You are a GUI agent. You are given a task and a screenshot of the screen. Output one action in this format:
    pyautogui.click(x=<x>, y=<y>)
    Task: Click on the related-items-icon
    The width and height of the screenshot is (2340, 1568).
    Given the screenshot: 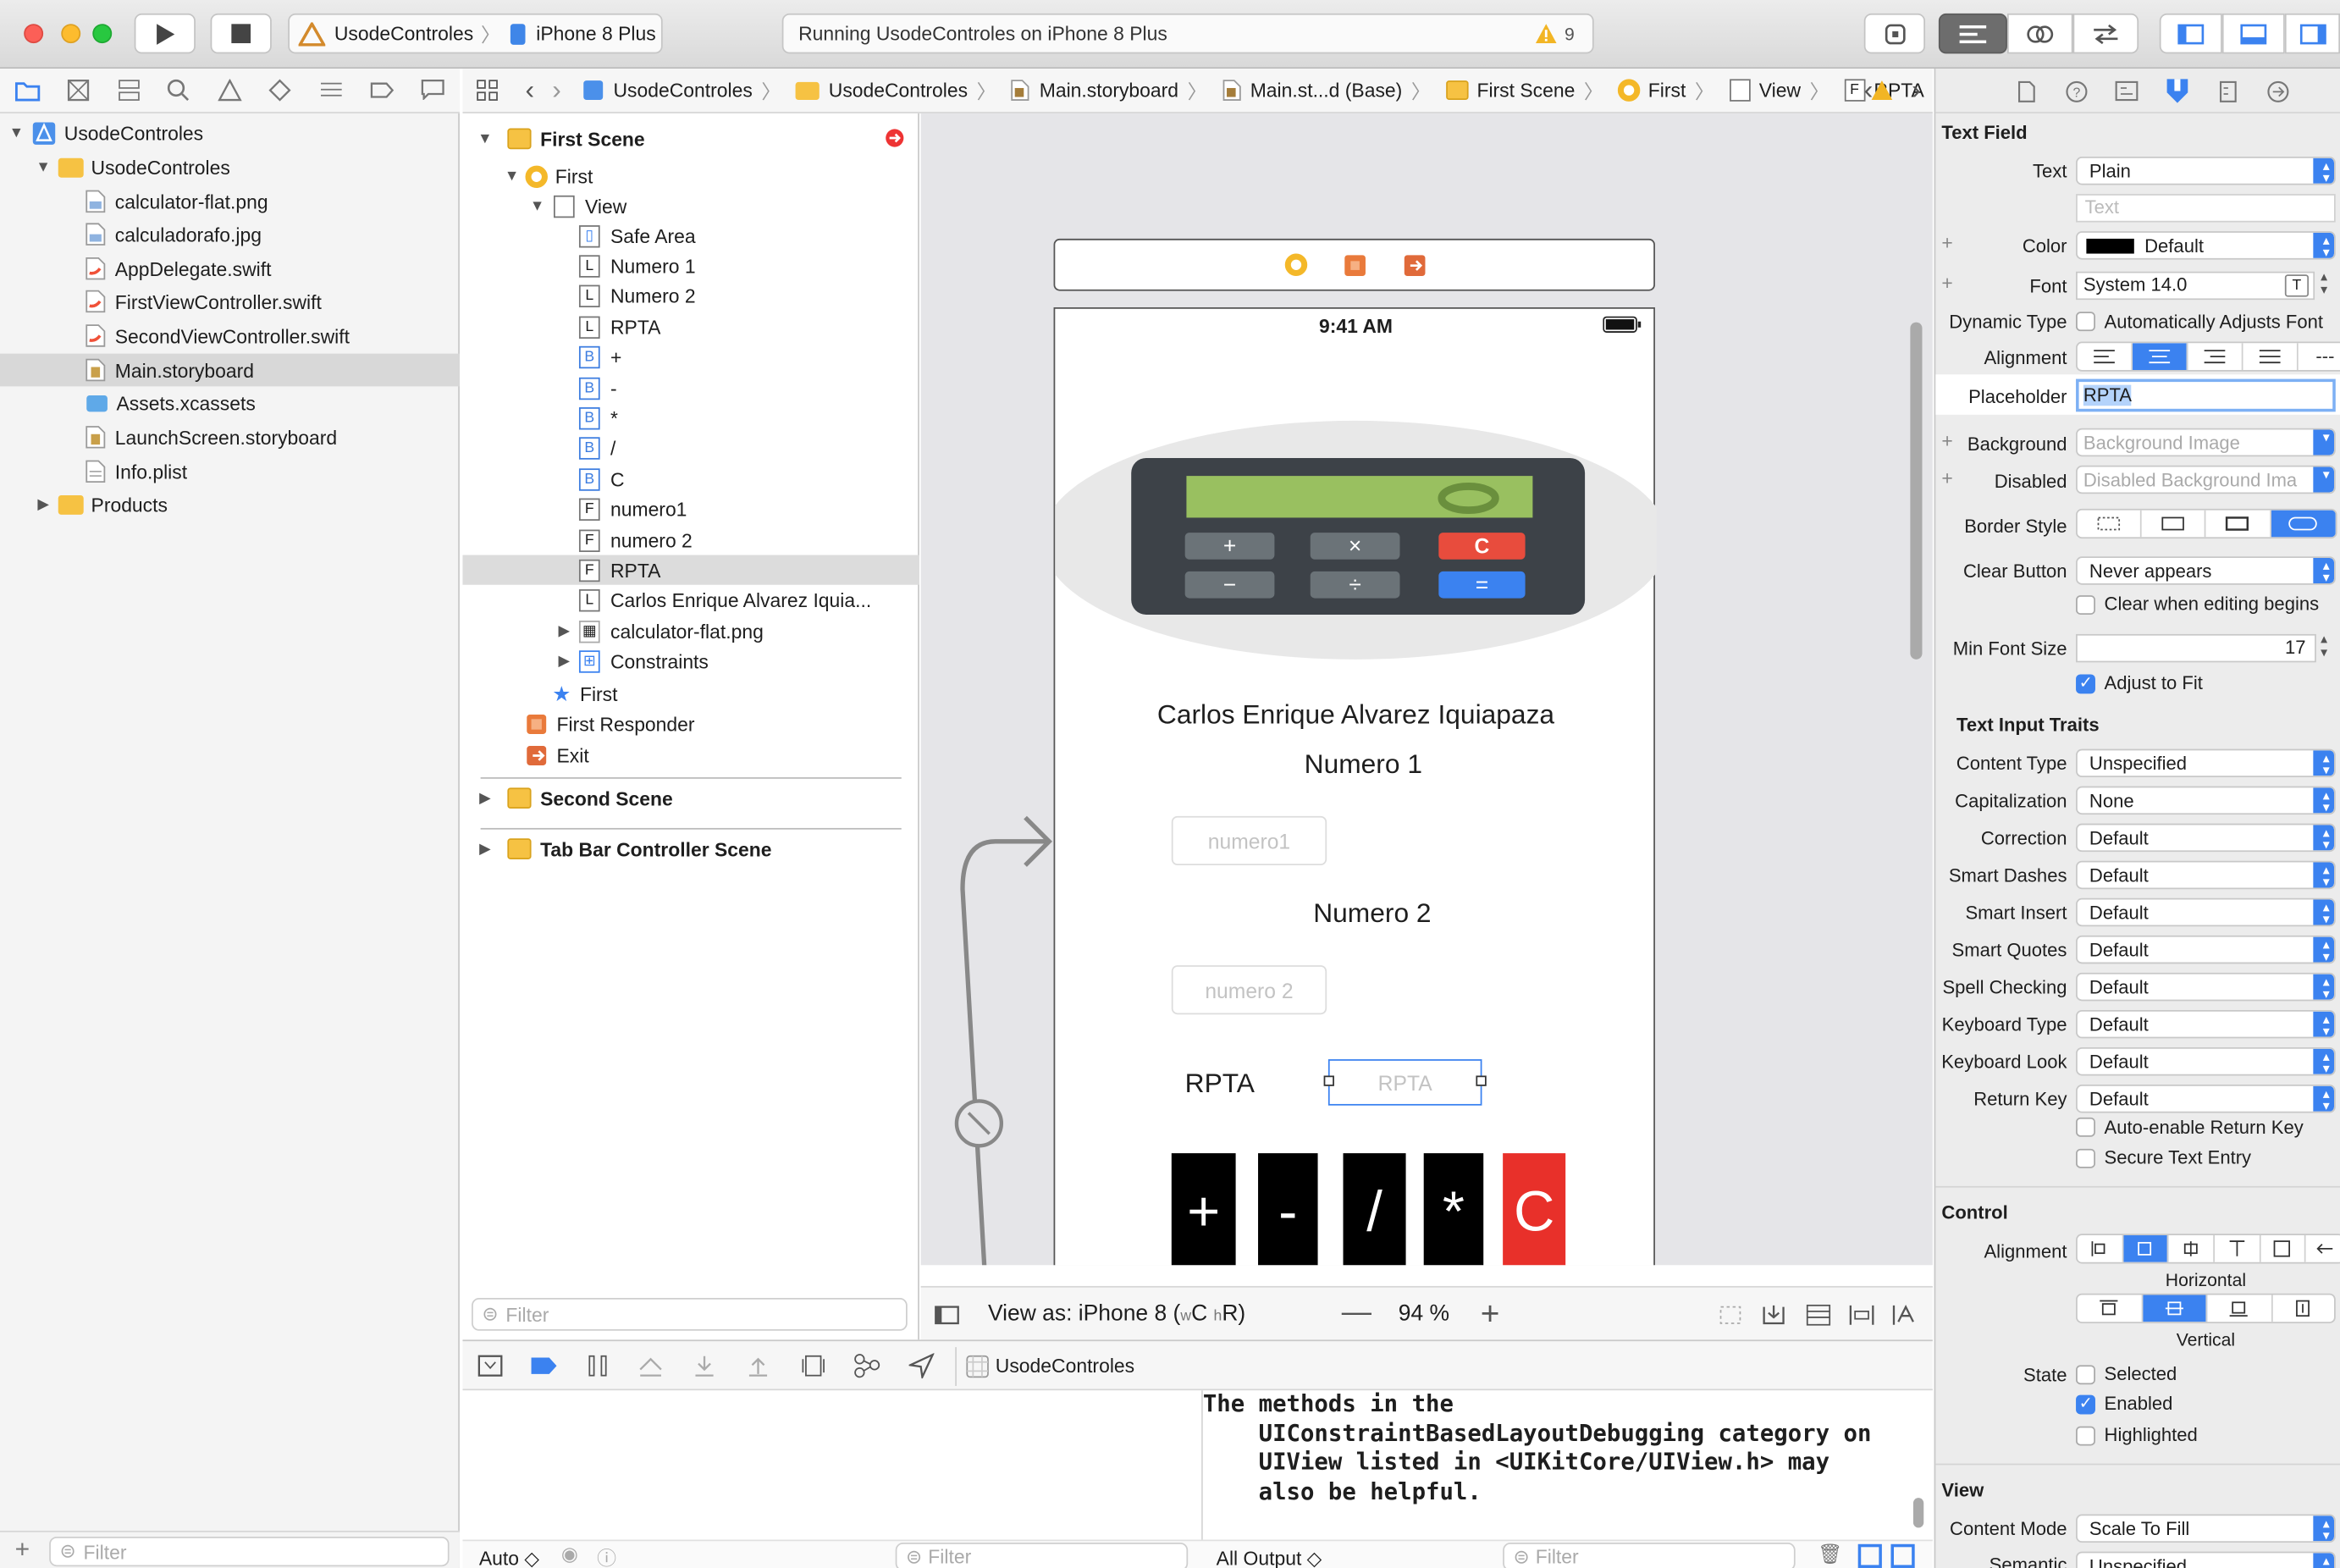 What is the action you would take?
    pyautogui.click(x=487, y=90)
    